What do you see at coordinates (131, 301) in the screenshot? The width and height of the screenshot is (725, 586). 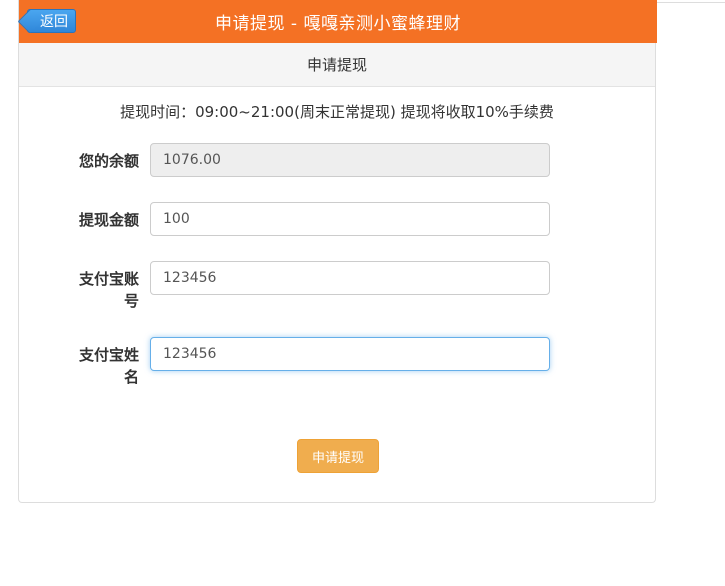 I see `alipay-account-label-line2: 号` at bounding box center [131, 301].